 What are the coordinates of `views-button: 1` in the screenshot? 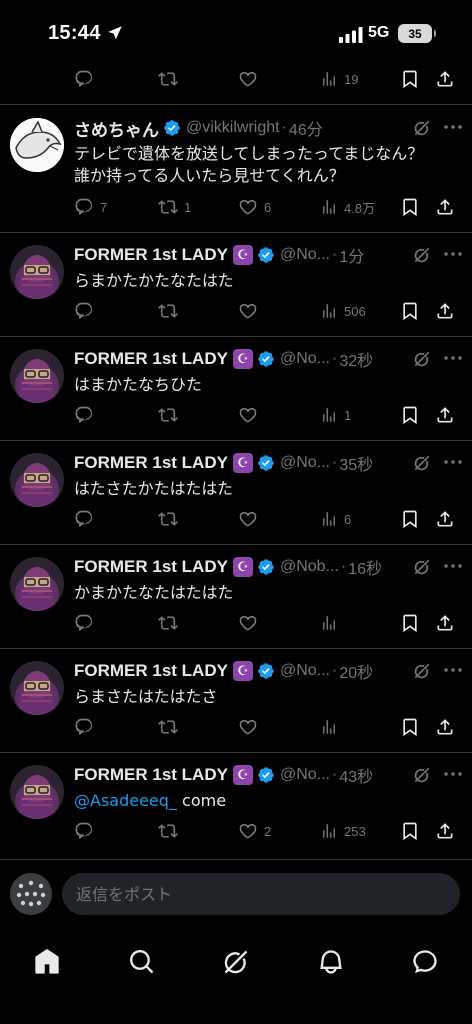 It's located at (335, 415).